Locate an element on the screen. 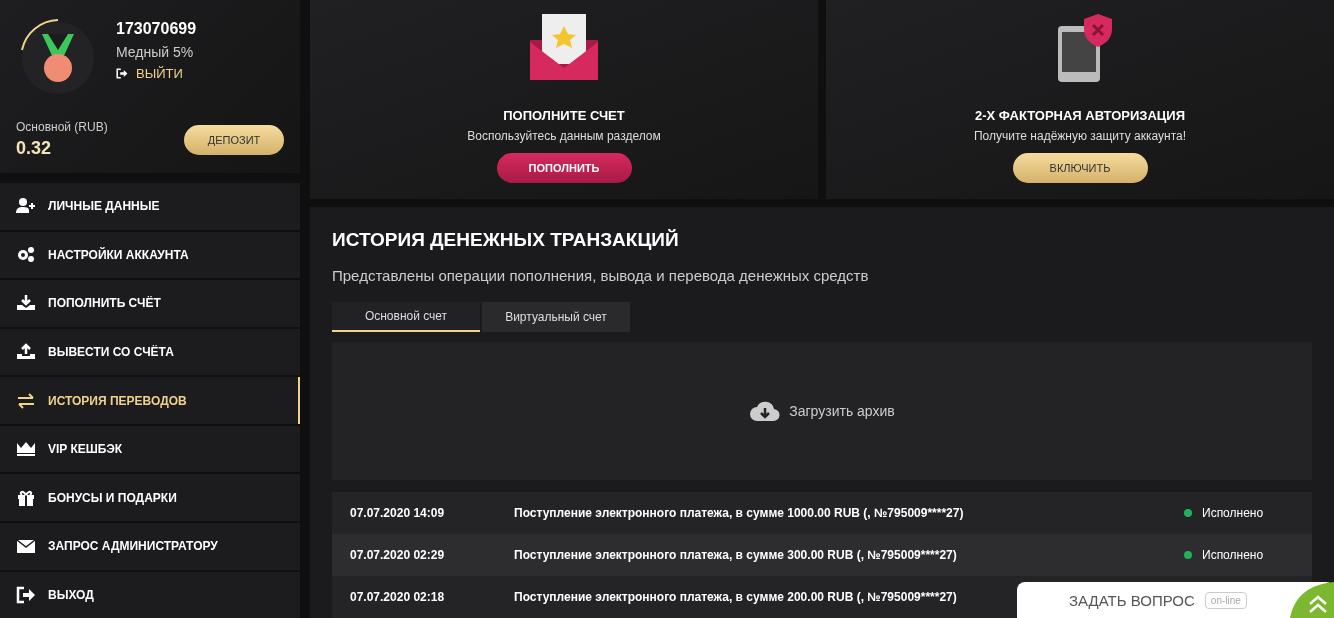  user-plus-icon is located at coordinates (26, 206).